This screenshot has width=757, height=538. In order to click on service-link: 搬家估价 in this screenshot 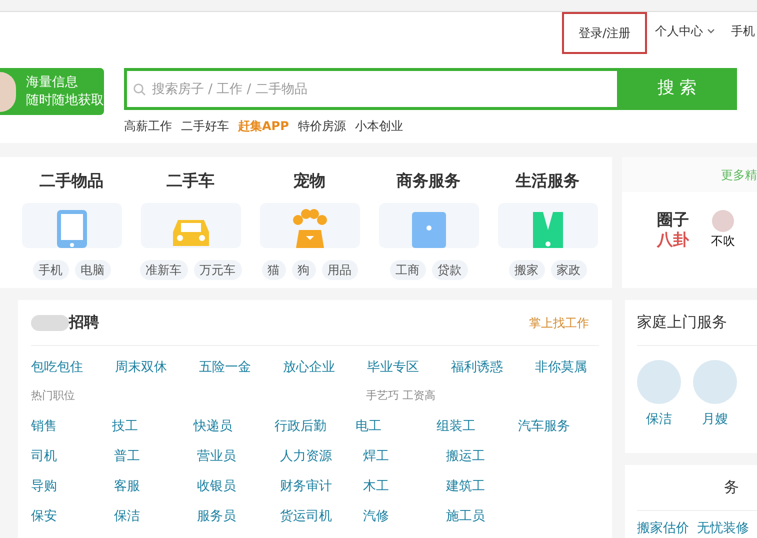, I will do `click(663, 528)`.